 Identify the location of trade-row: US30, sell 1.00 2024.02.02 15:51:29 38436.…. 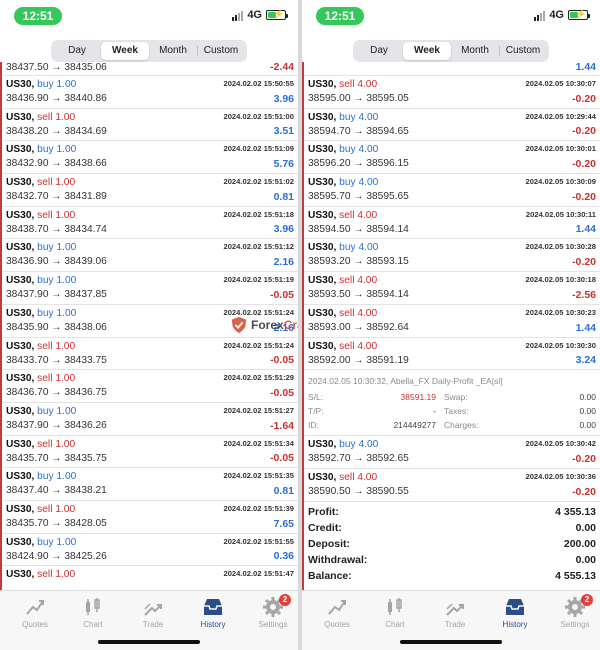
(150, 386).